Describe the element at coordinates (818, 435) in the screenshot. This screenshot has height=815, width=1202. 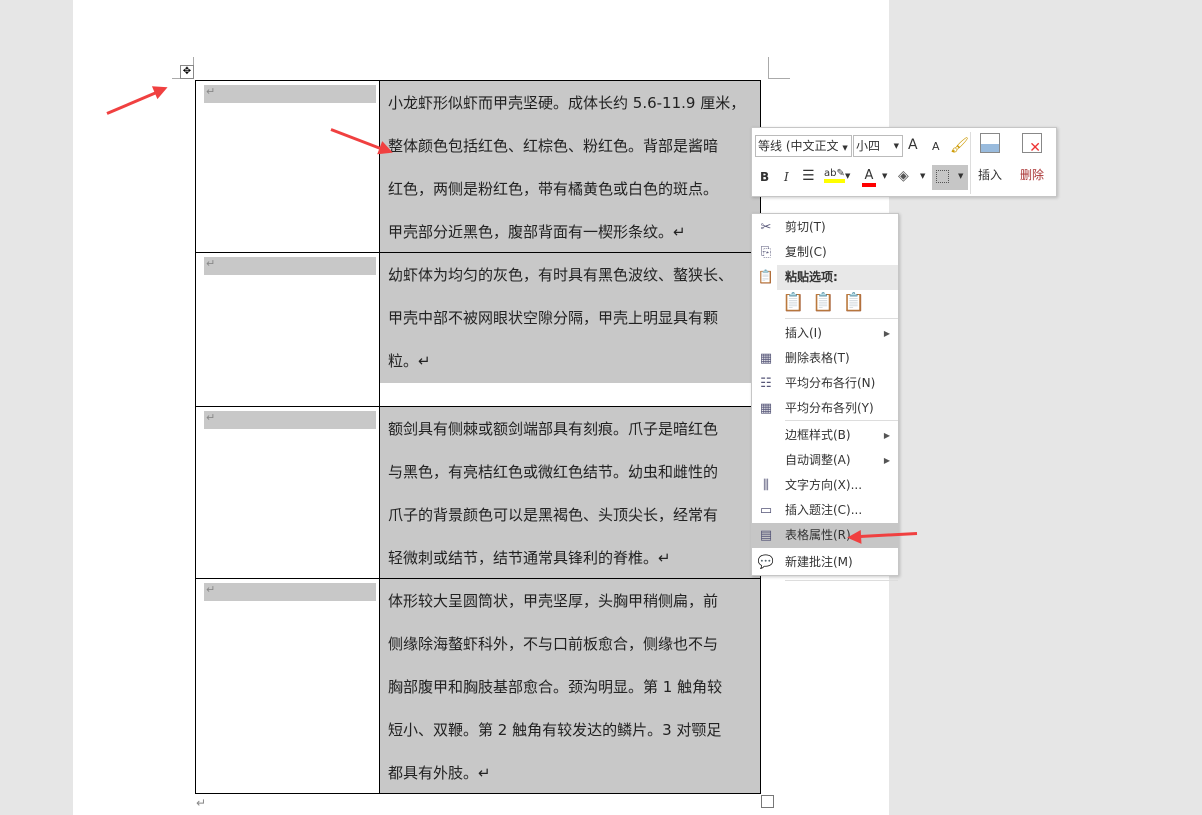
I see `menu-item-label: 边框样式(B)` at that location.